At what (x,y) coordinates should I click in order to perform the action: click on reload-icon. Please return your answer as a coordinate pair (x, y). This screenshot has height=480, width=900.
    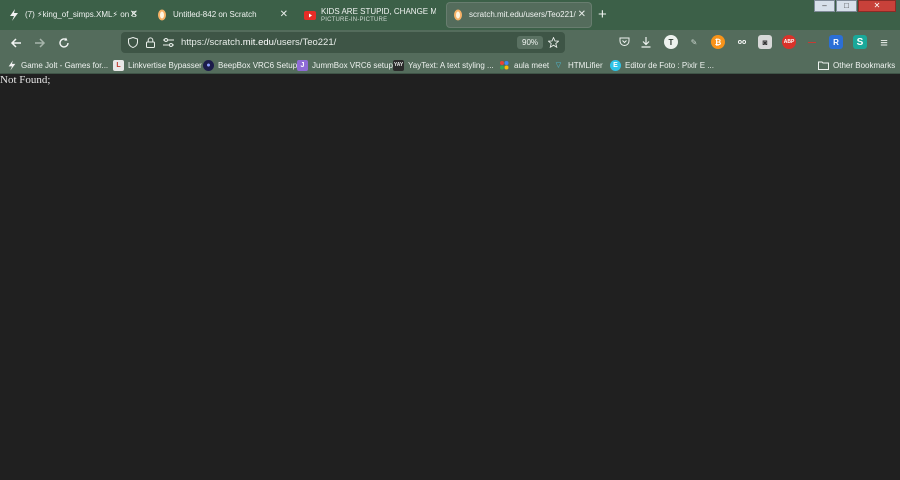
    Looking at the image, I should click on (64, 42).